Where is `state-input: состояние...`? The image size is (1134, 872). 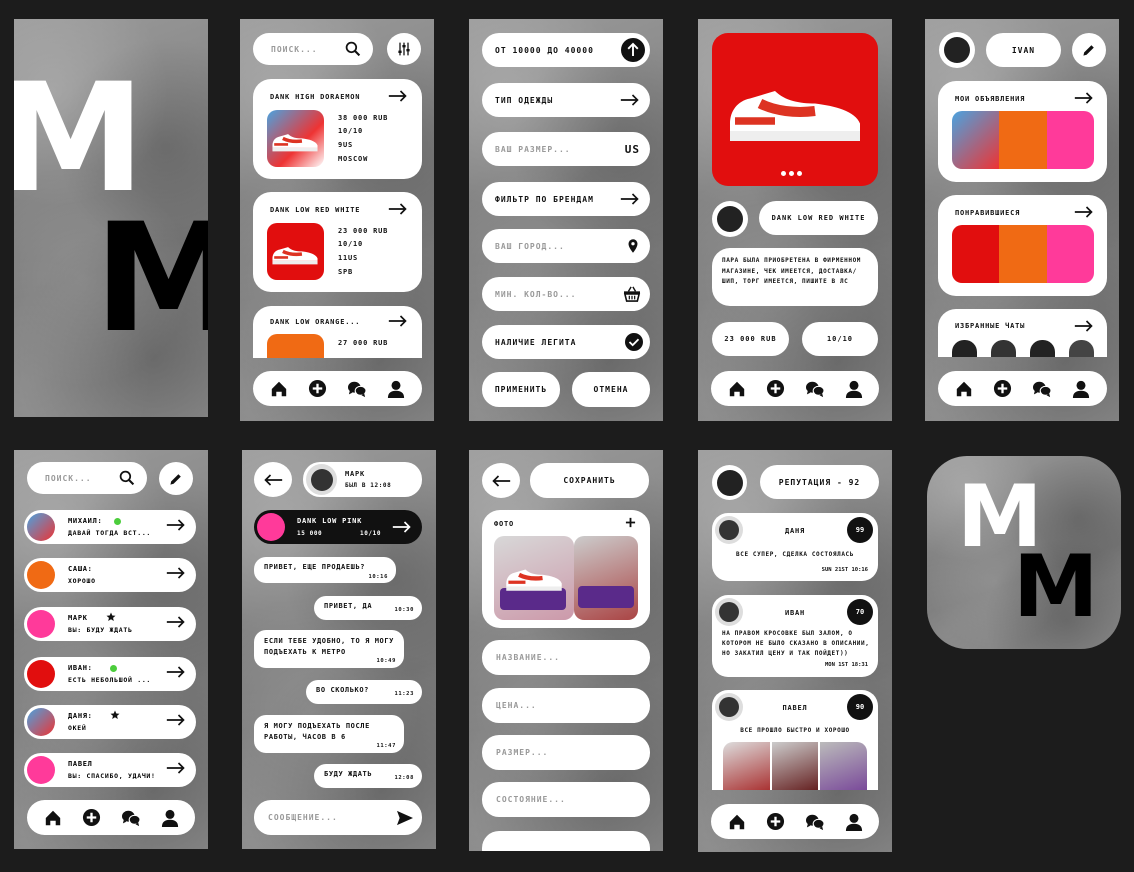 state-input: состояние... is located at coordinates (531, 799).